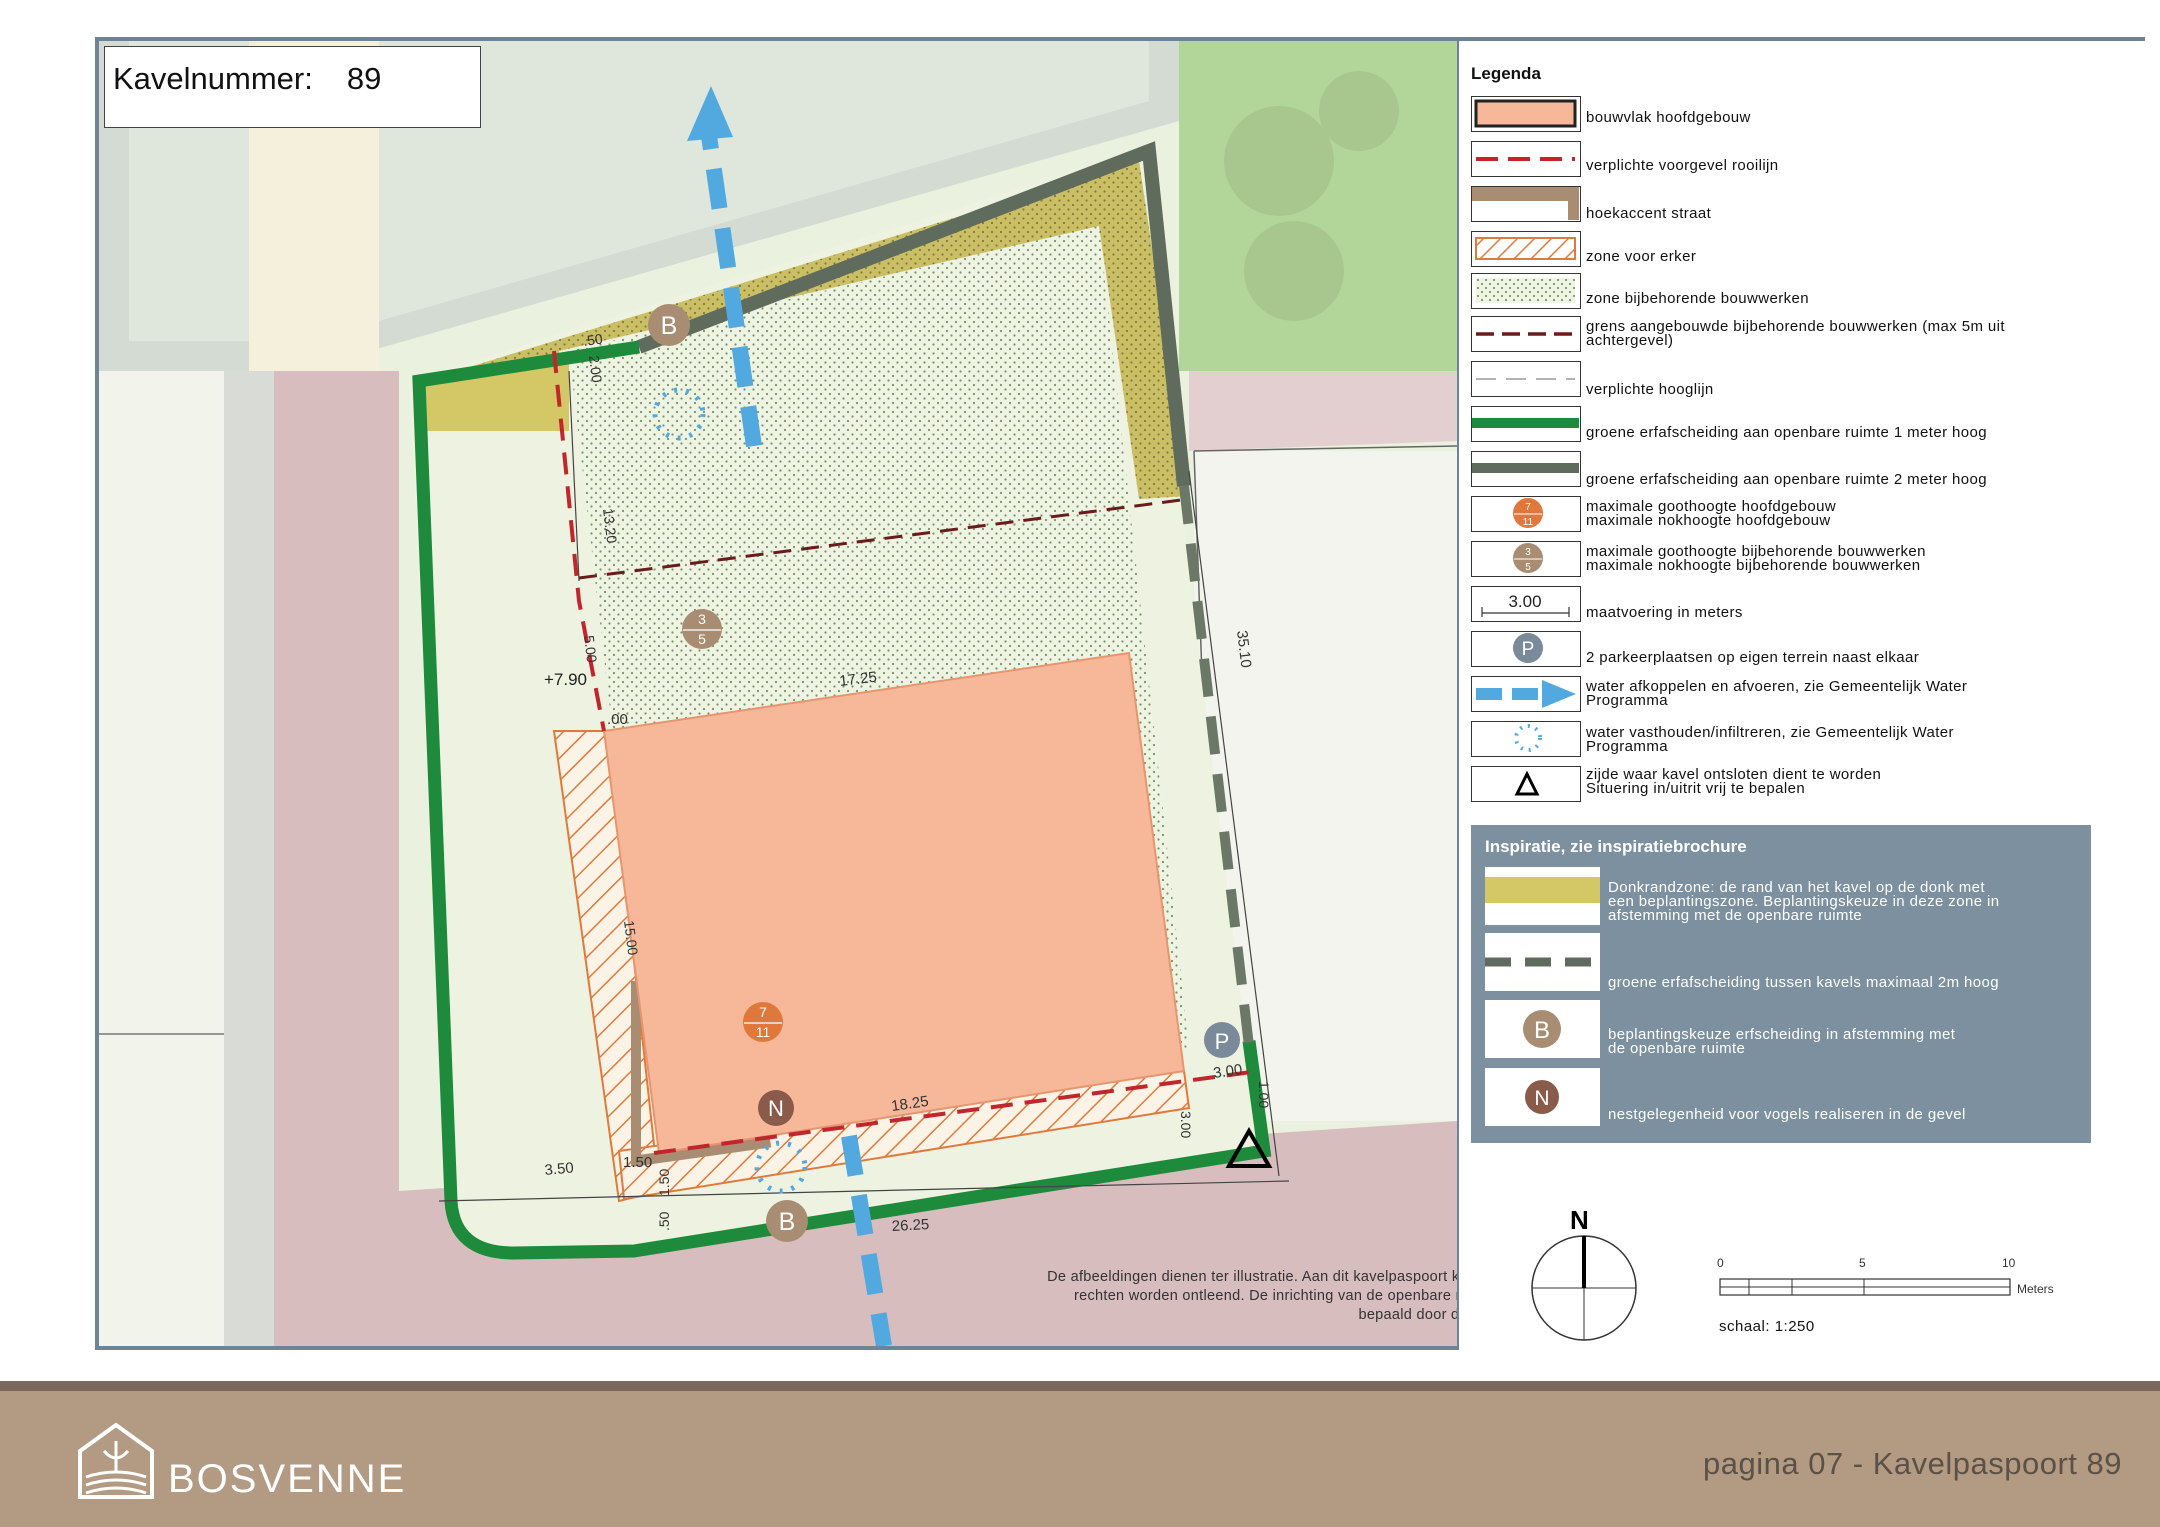  What do you see at coordinates (1186, 1124) in the screenshot?
I see `dim-3-00: 3.00` at bounding box center [1186, 1124].